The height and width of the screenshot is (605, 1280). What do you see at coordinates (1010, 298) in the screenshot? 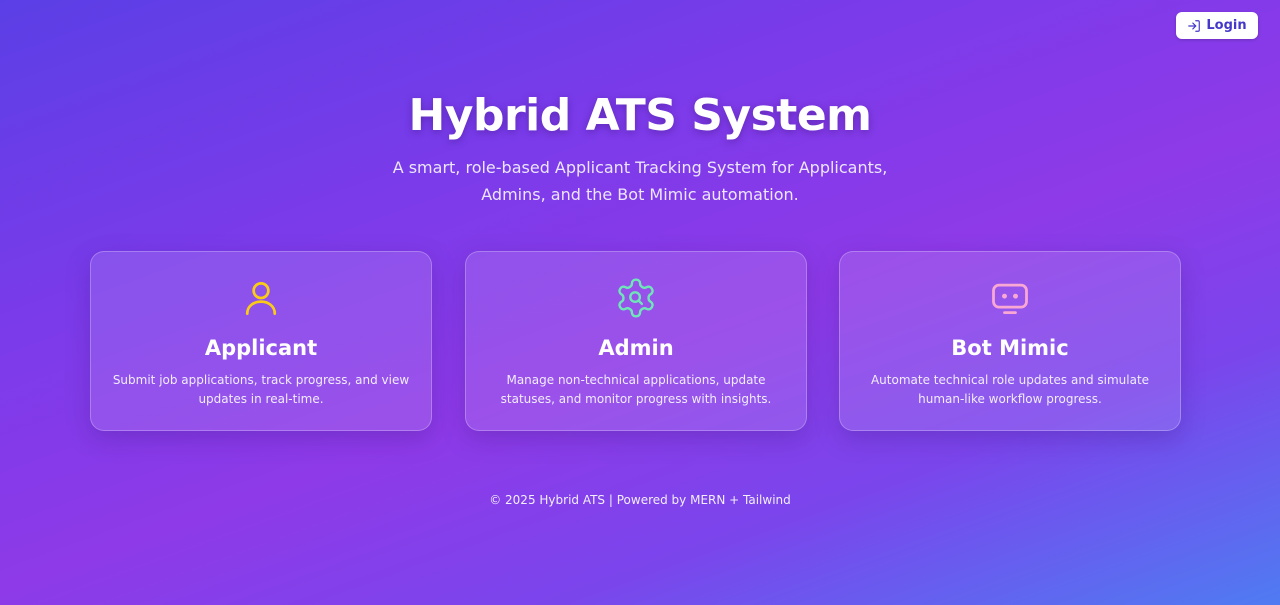
I see `bot-icon` at bounding box center [1010, 298].